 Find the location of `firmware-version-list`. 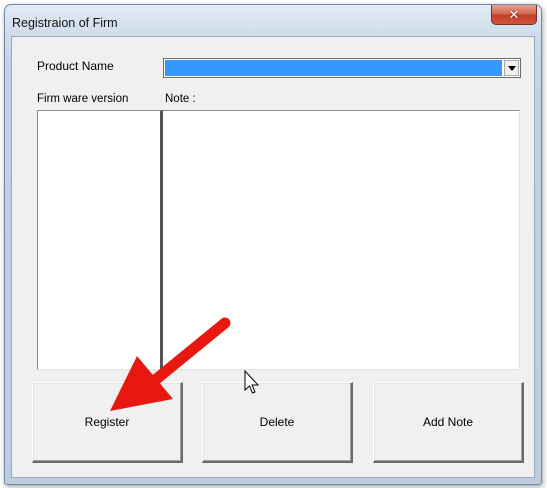

firmware-version-list is located at coordinates (99, 240).